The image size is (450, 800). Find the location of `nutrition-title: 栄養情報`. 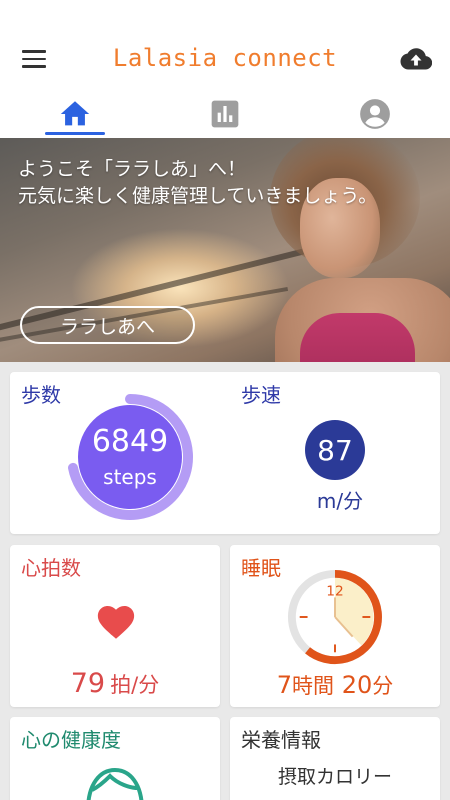

nutrition-title: 栄養情報 is located at coordinates (281, 740).